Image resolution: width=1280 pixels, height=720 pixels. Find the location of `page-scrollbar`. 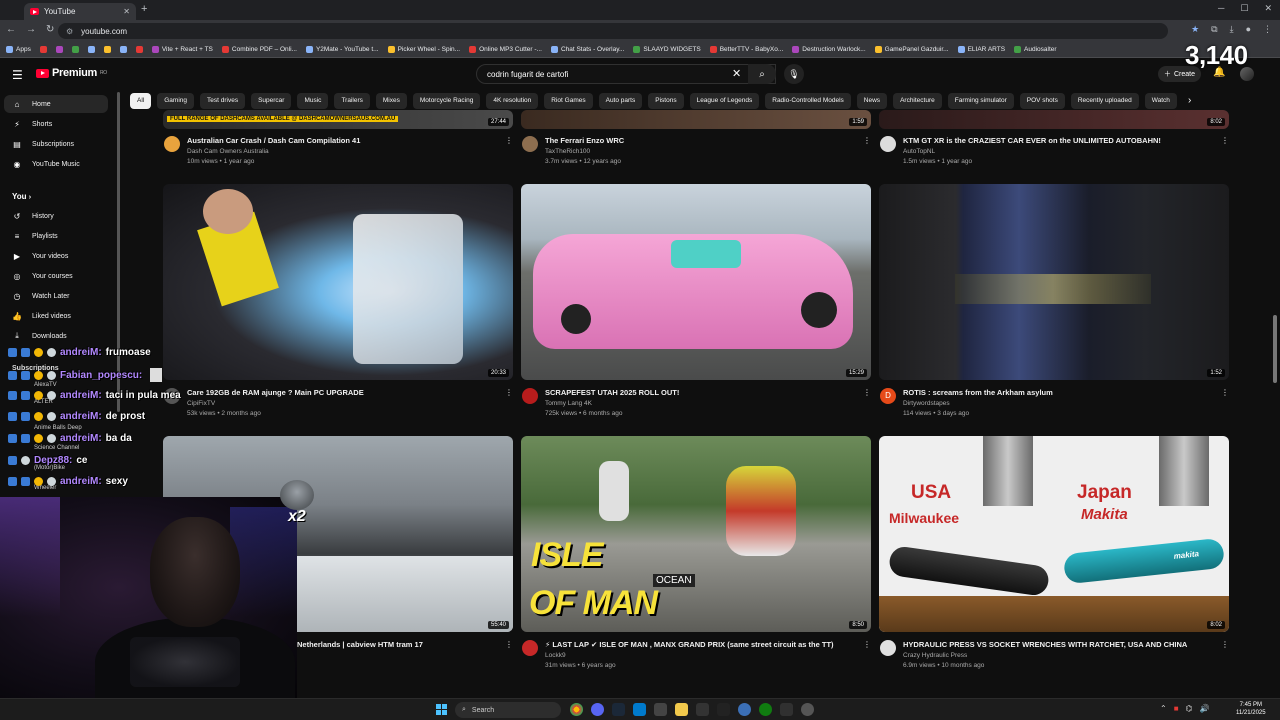

page-scrollbar is located at coordinates (1275, 349).